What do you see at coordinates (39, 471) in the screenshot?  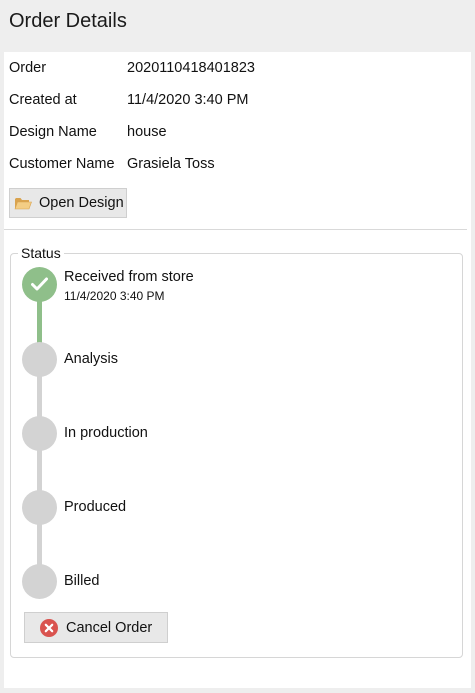 I see `timeline-connector-pending` at bounding box center [39, 471].